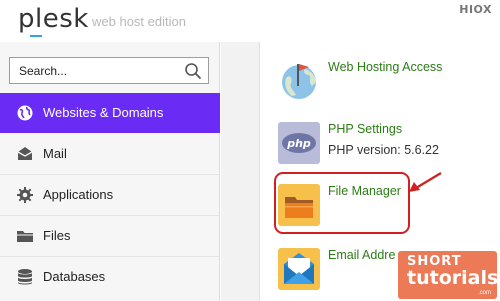 The height and width of the screenshot is (301, 500). I want to click on sidebar-item-label: Websites & Domains, so click(103, 112).